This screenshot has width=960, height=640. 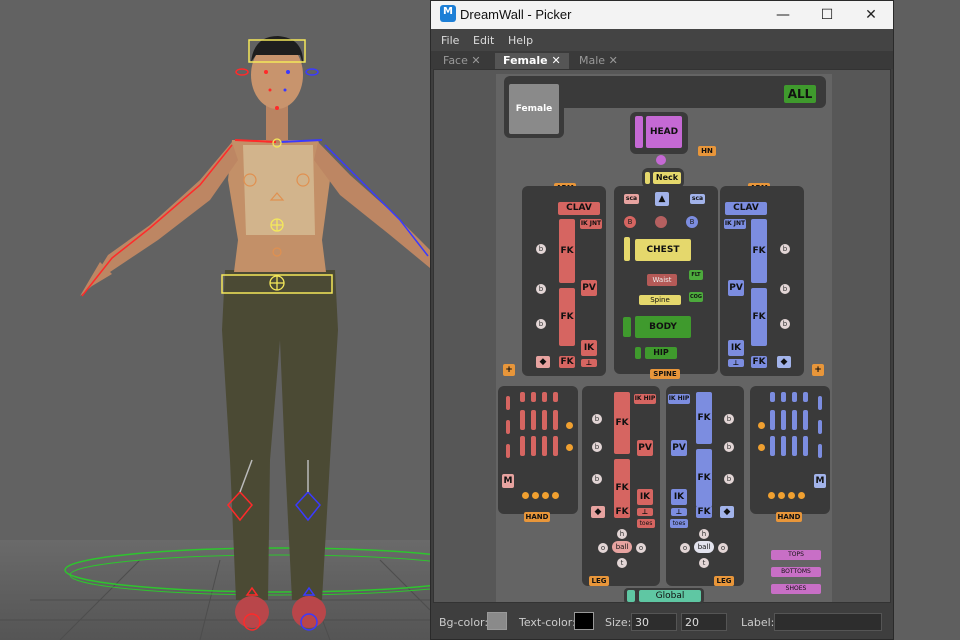 What do you see at coordinates (589, 288) in the screenshot?
I see `pv-arm-left-control: PV` at bounding box center [589, 288].